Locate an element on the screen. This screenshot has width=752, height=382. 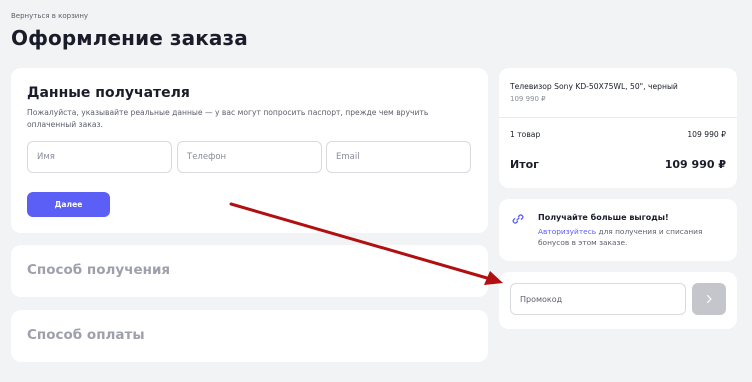
chevron-right-icon is located at coordinates (709, 299).